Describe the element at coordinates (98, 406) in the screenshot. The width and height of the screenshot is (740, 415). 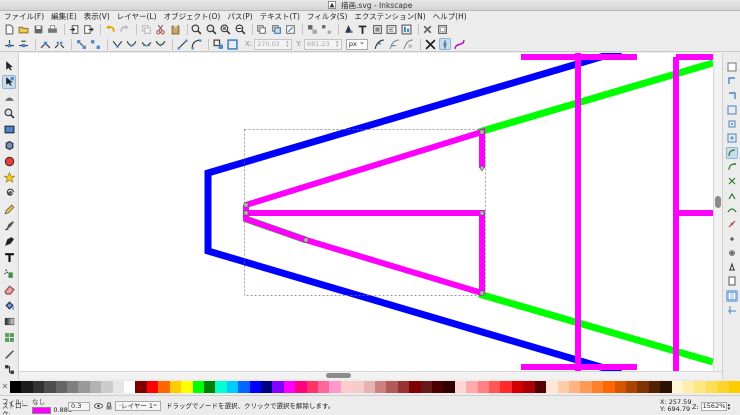
I see `eye-icon` at that location.